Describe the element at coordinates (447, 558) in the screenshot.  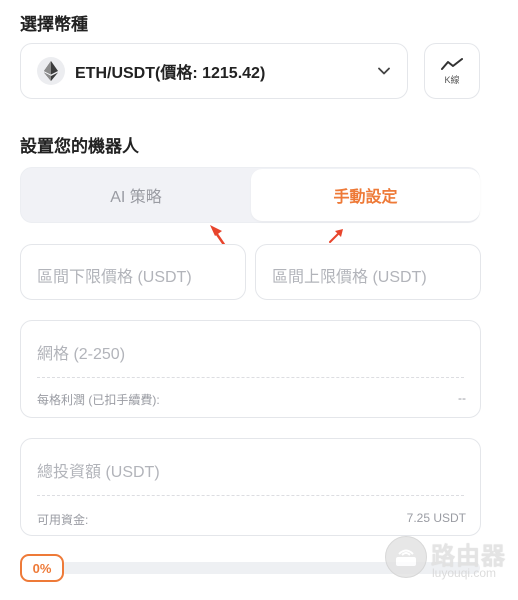
I see `watermark-logo: 路由器 luyouqi.com` at that location.